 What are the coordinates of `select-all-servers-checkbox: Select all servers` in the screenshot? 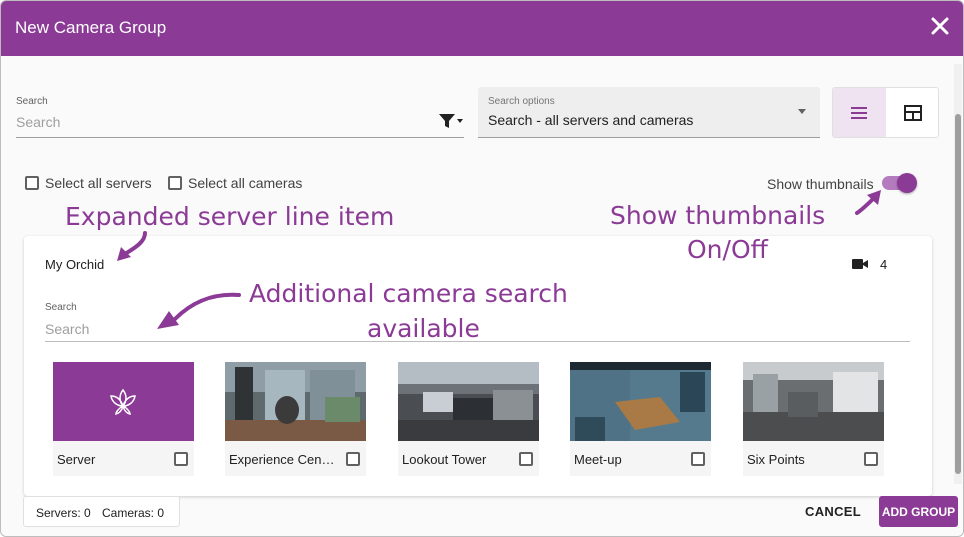 It's located at (88, 183).